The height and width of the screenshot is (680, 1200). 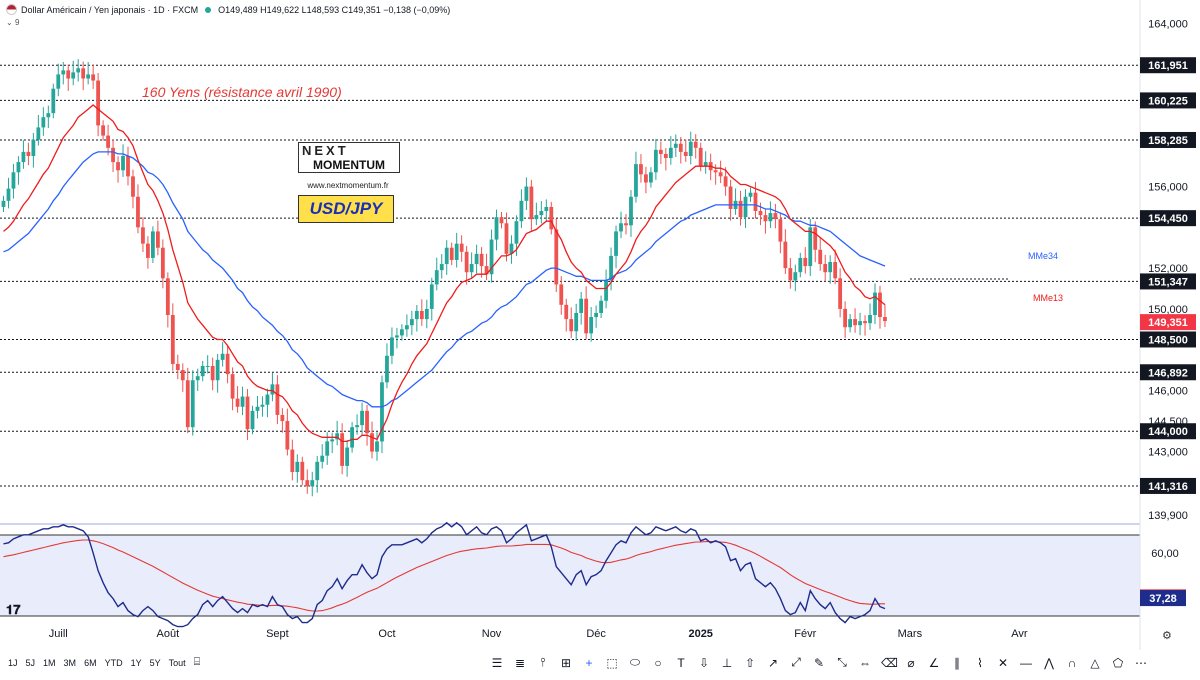 I want to click on pen-tool-icon: ✎, so click(x=819, y=663).